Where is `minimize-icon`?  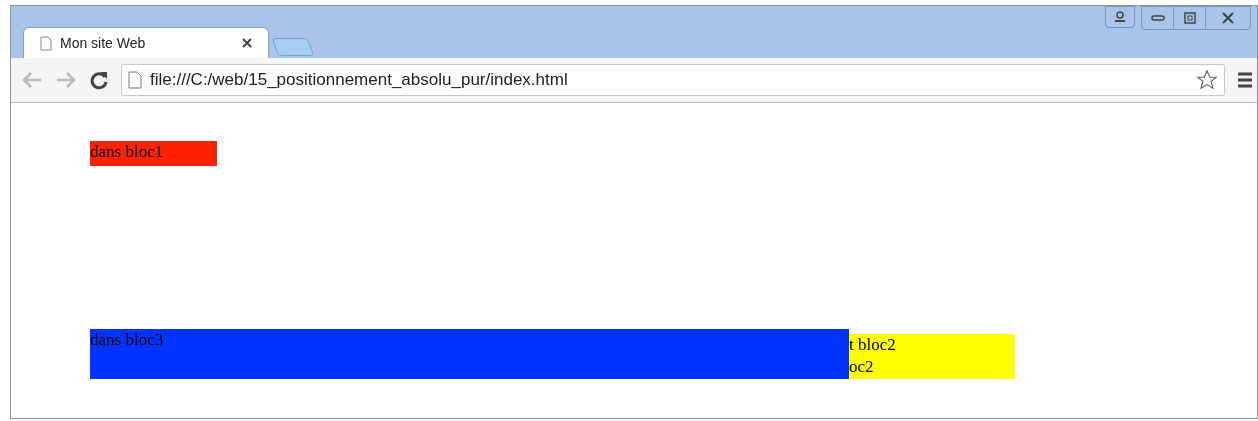
minimize-icon is located at coordinates (1157, 18).